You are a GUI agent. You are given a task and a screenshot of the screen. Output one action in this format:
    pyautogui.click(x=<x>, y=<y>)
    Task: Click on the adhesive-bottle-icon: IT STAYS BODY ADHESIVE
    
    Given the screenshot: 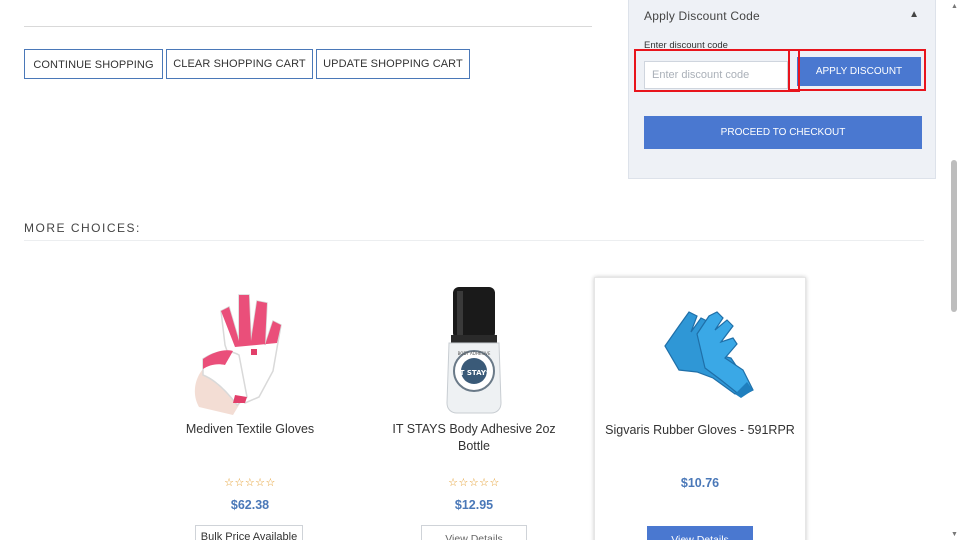 What is the action you would take?
    pyautogui.click(x=474, y=350)
    